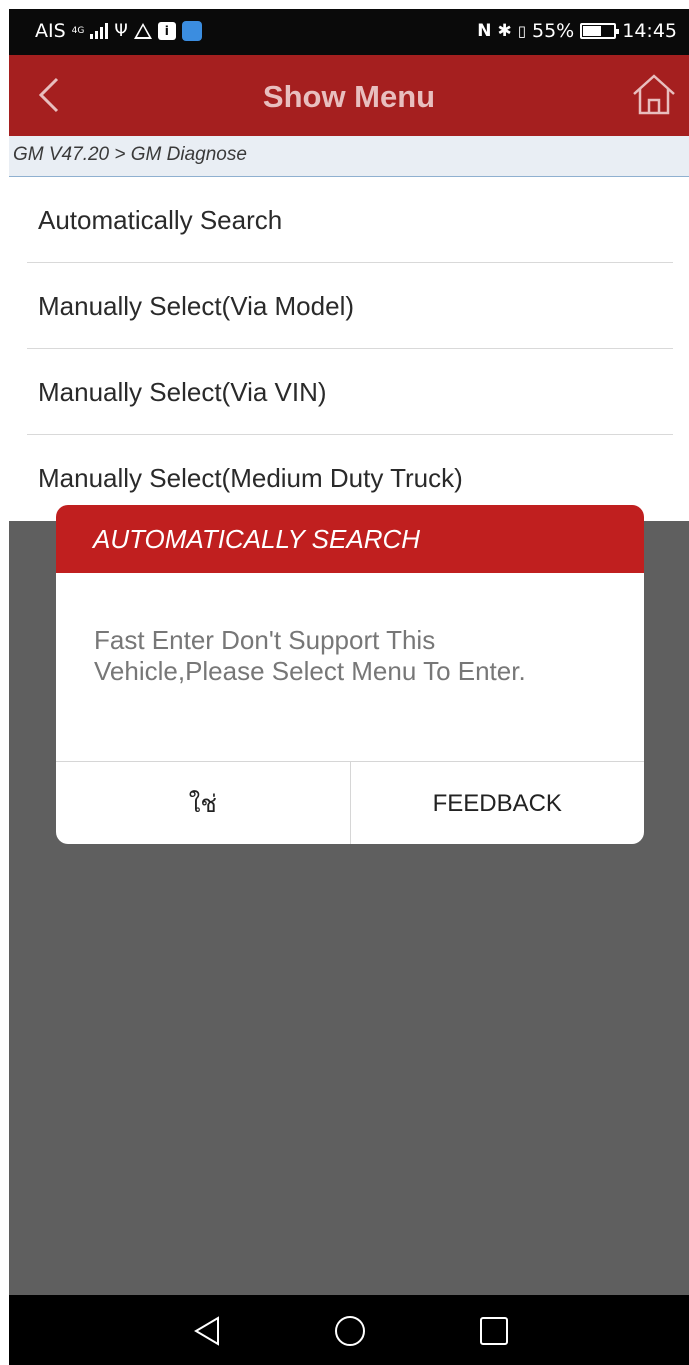 The image size is (689, 1365). Describe the element at coordinates (350, 220) in the screenshot. I see `menu-item-automatically-search: Automatically Search` at that location.